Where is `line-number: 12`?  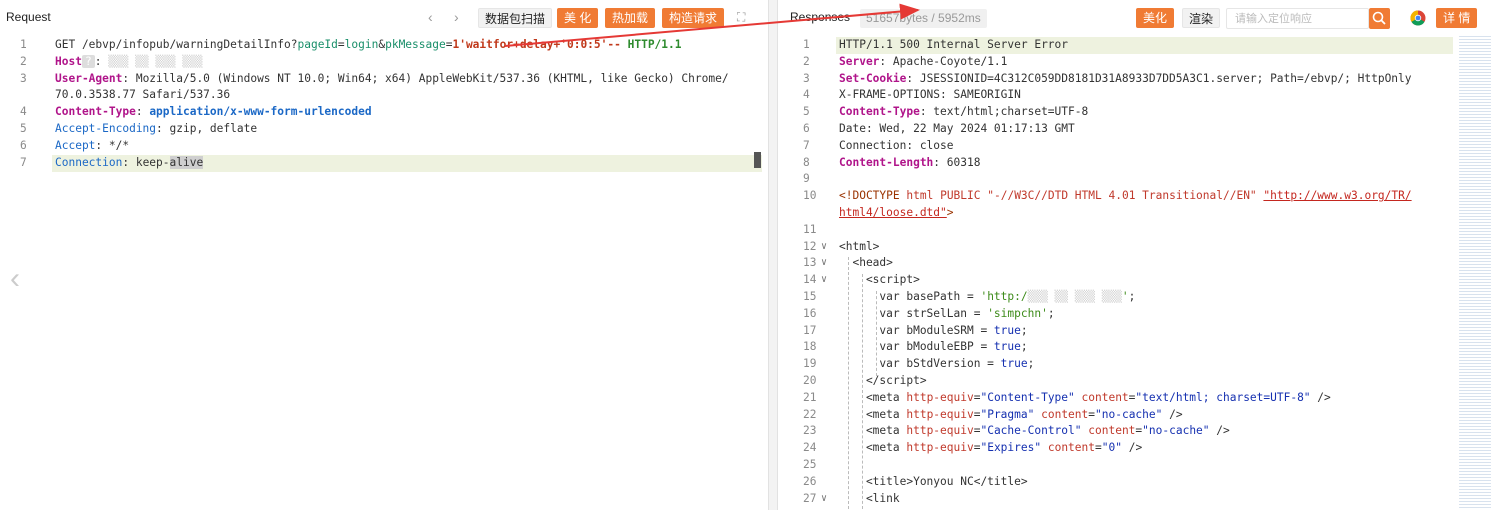
line-number: 12 is located at coordinates (810, 246).